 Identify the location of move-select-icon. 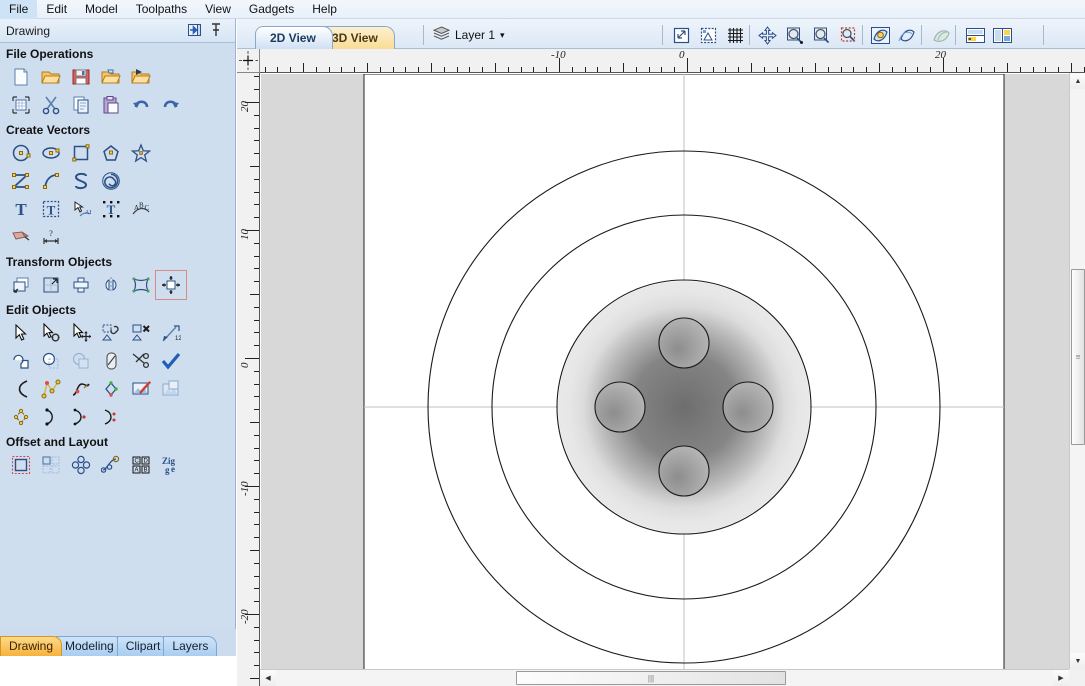
(81, 333).